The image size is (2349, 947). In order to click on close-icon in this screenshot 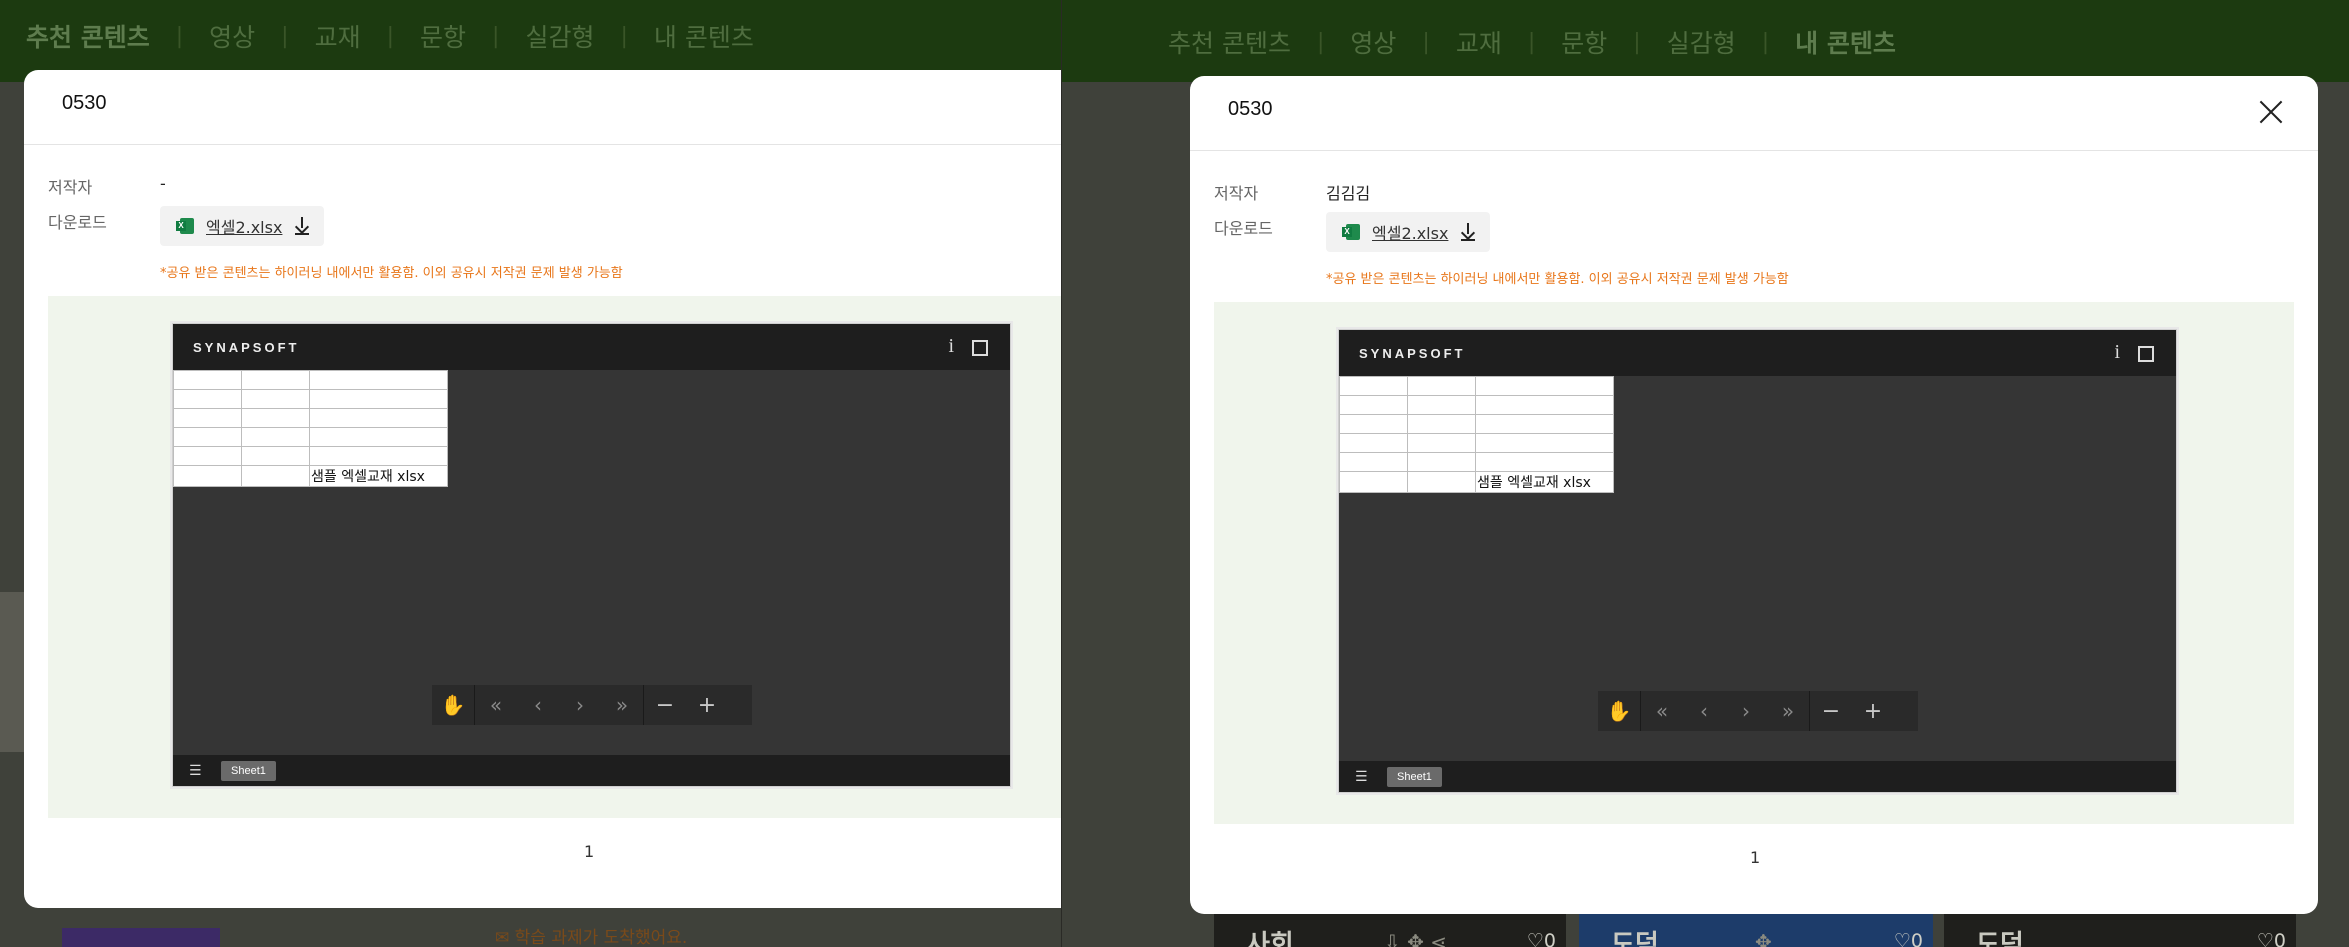, I will do `click(2271, 112)`.